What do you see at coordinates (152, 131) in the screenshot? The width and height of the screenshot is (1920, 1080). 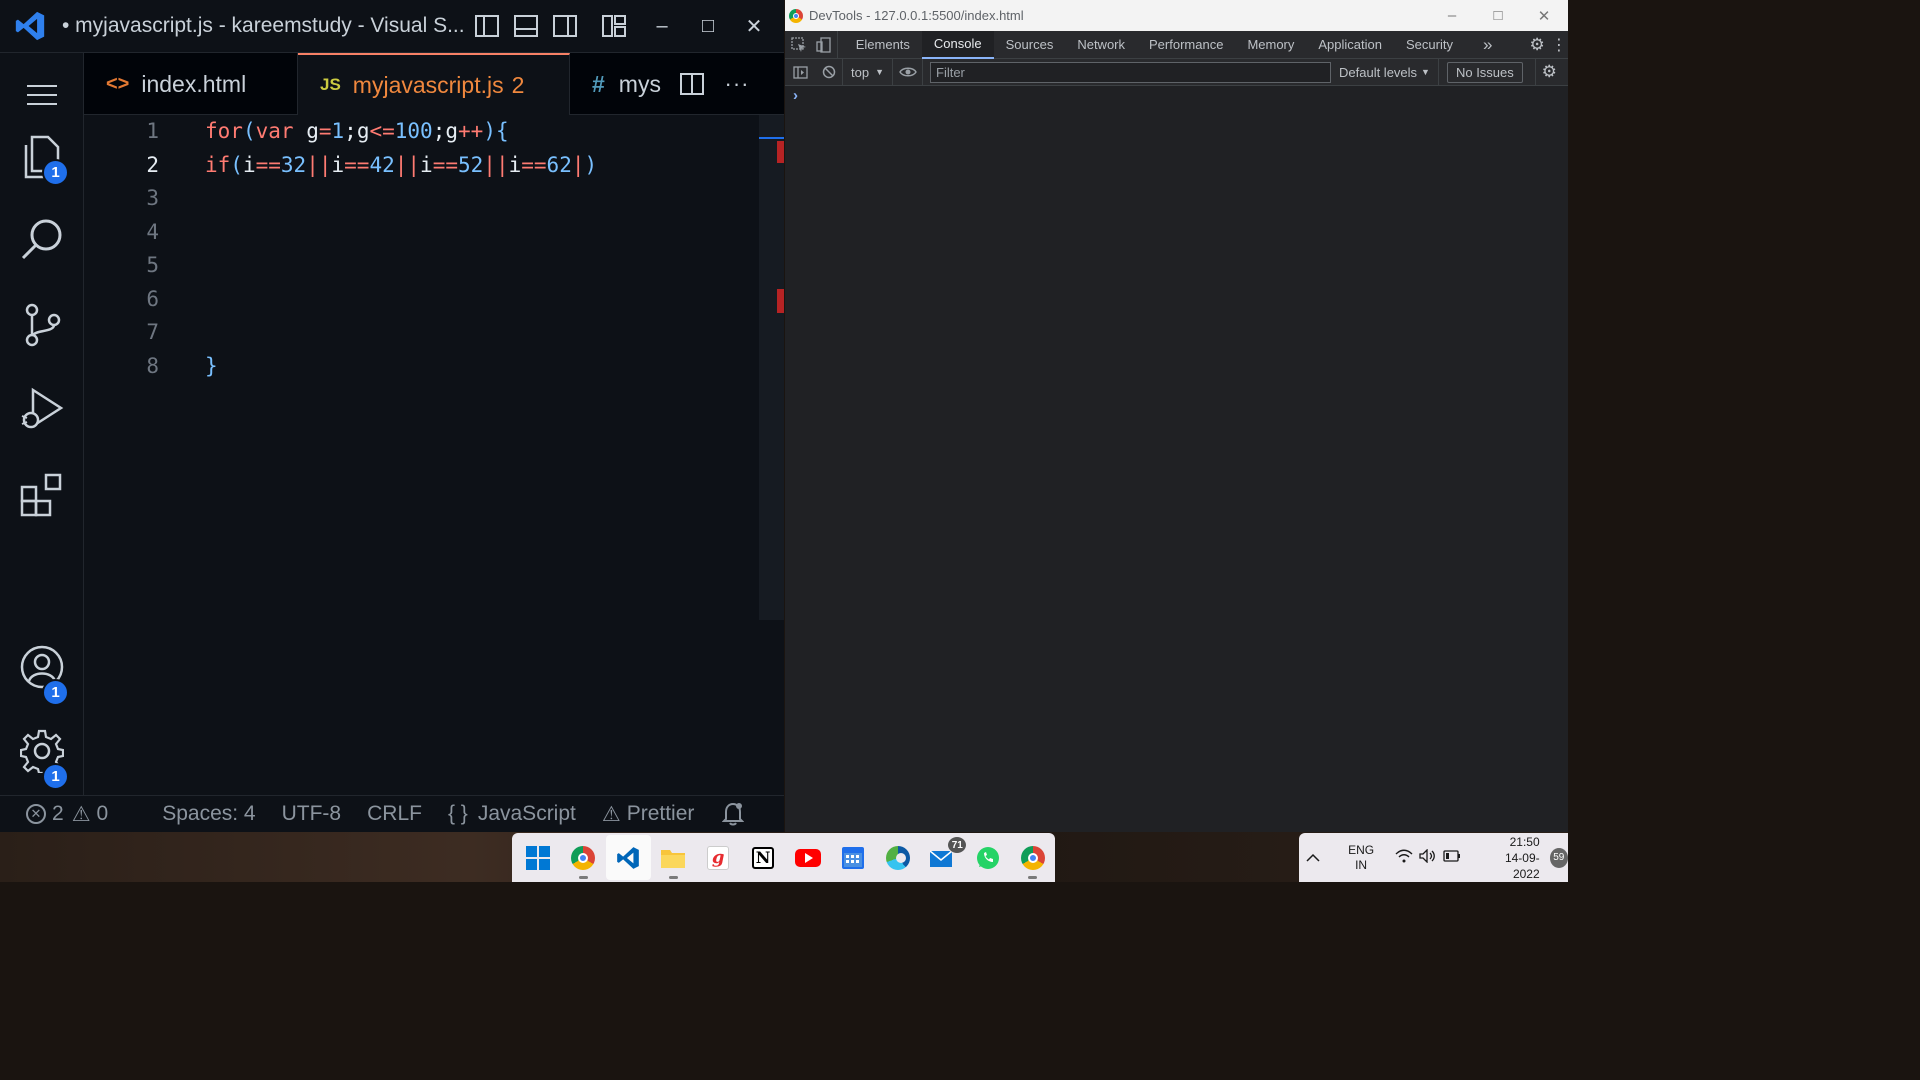 I see `line-number: 1` at bounding box center [152, 131].